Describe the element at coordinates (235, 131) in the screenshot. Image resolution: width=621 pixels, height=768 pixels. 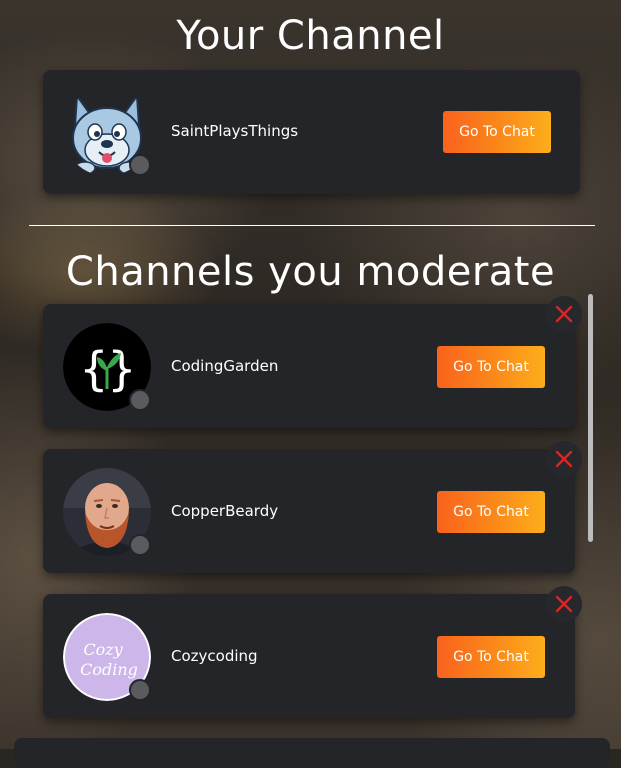
I see `channel-name: SaintPlaysThings` at that location.